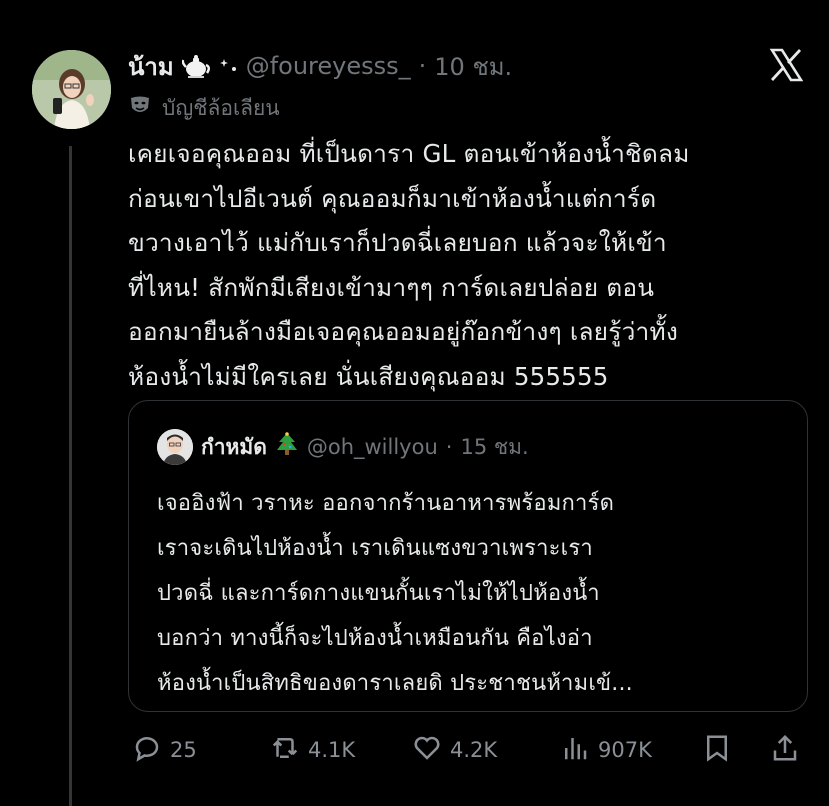  Describe the element at coordinates (175, 447) in the screenshot. I see `quoted-avatar` at that location.